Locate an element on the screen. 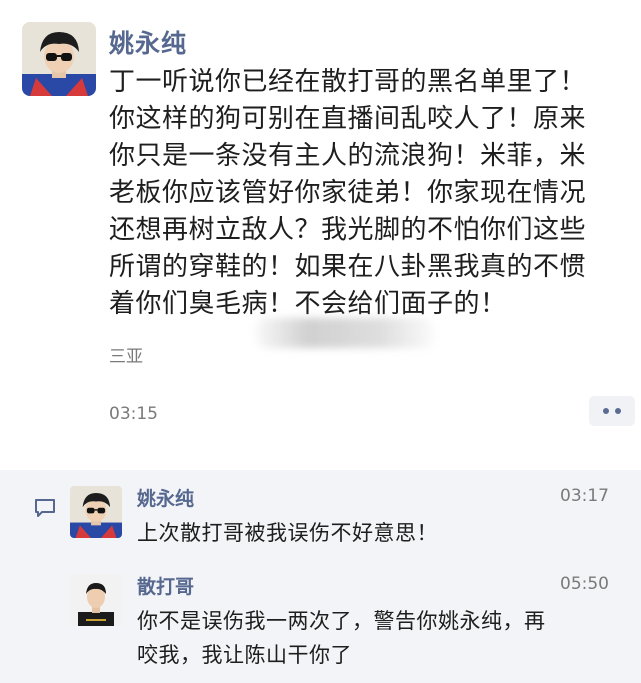 The width and height of the screenshot is (641, 683). comment-time-2: 05:50 is located at coordinates (584, 584).